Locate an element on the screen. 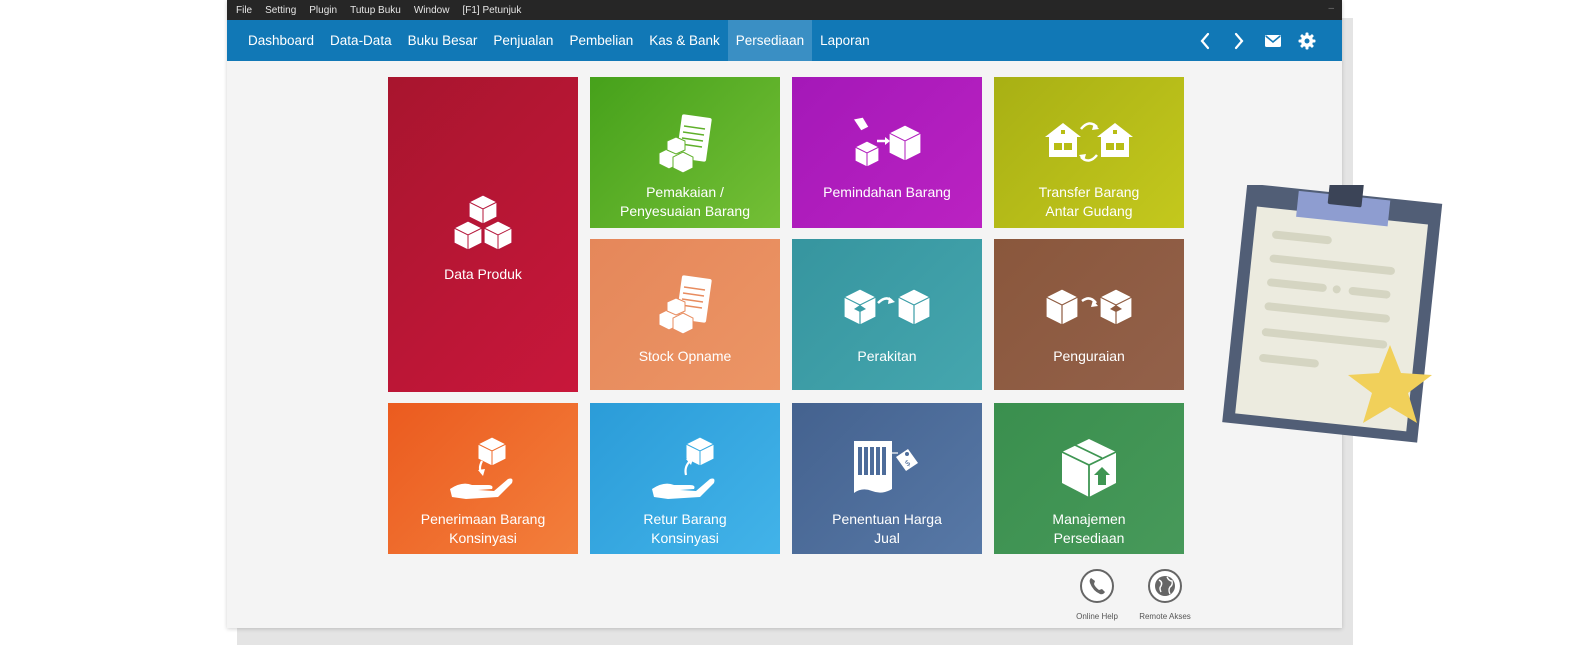 The image size is (1580, 650). tab-pembelian: Pembelian is located at coordinates (601, 40).